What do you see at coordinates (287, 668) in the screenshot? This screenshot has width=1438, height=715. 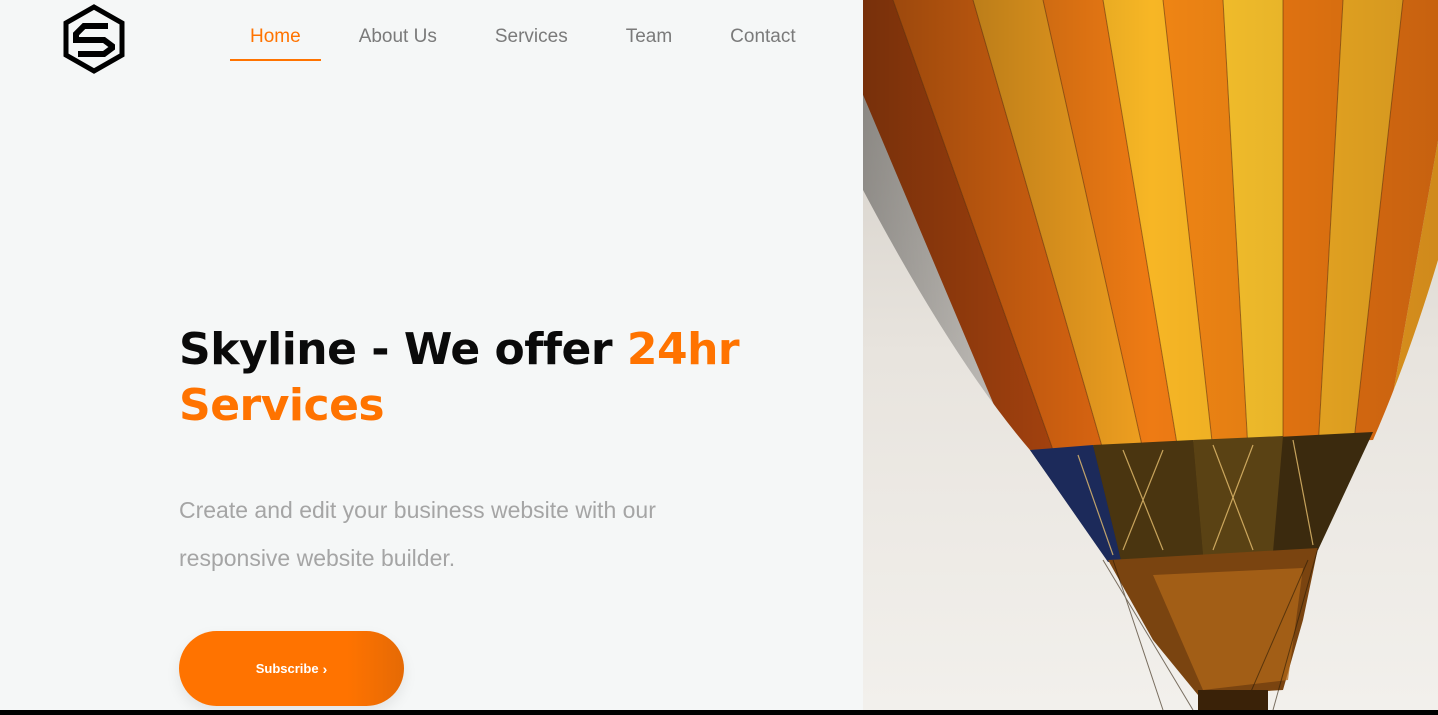 I see `subscribe-button-label: Subscribe` at bounding box center [287, 668].